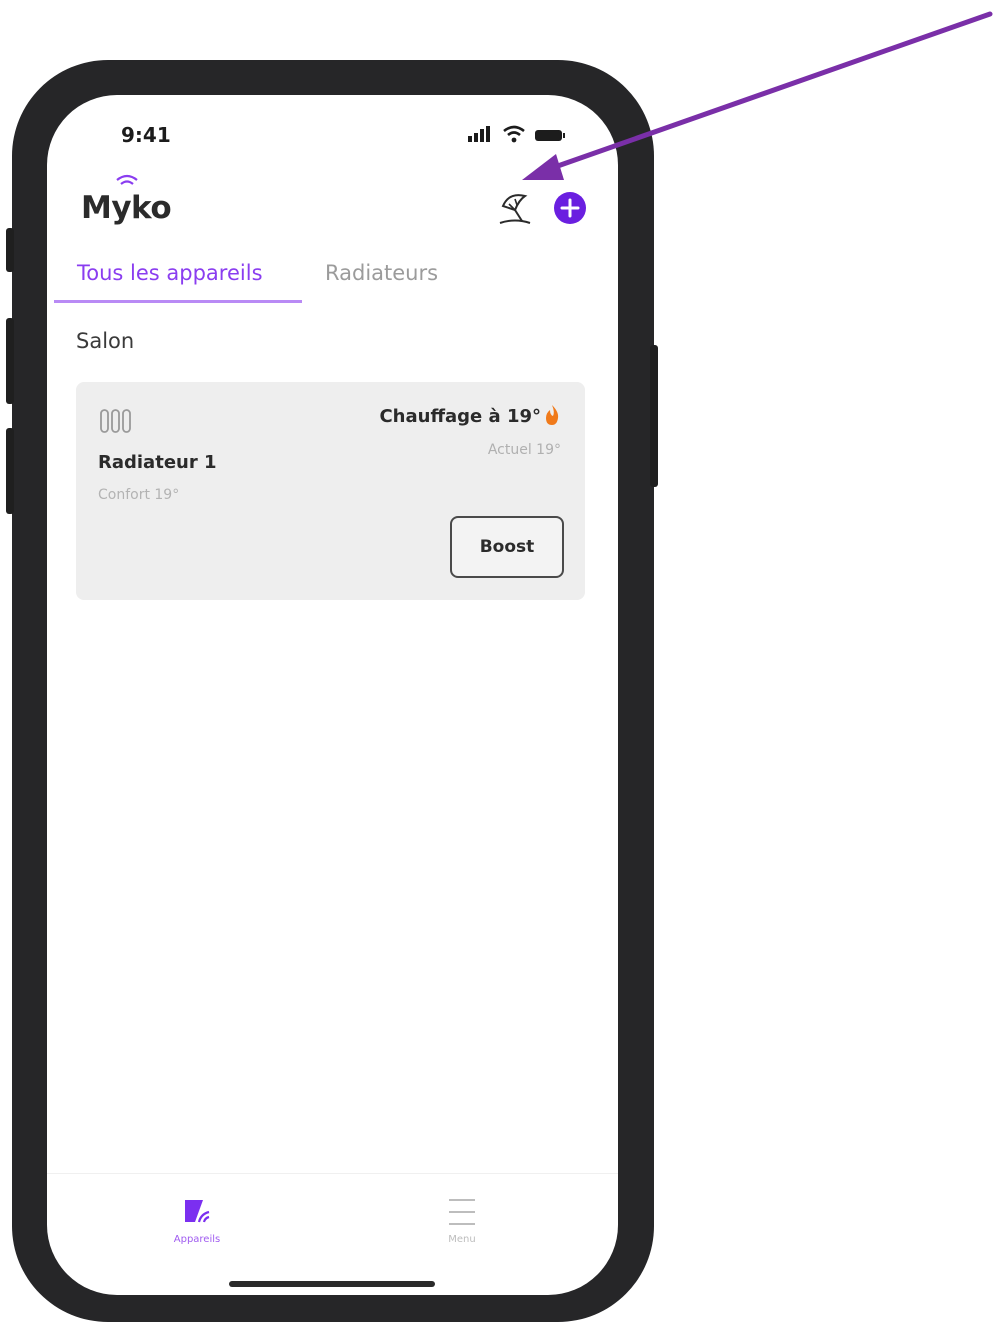  What do you see at coordinates (462, 1212) in the screenshot?
I see `menu-icon` at bounding box center [462, 1212].